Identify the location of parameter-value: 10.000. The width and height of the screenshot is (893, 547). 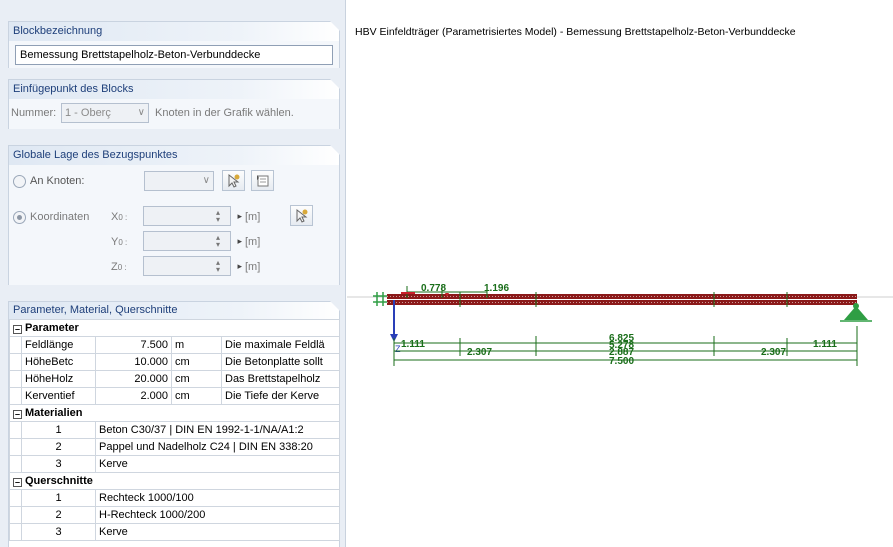
(133, 362).